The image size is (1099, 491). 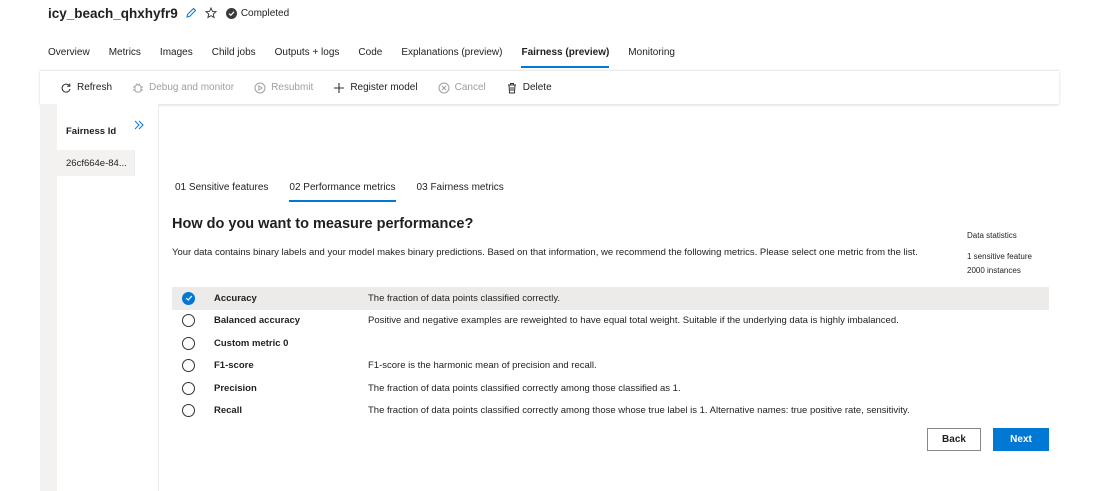 I want to click on radio-checked-icon, so click(x=188, y=298).